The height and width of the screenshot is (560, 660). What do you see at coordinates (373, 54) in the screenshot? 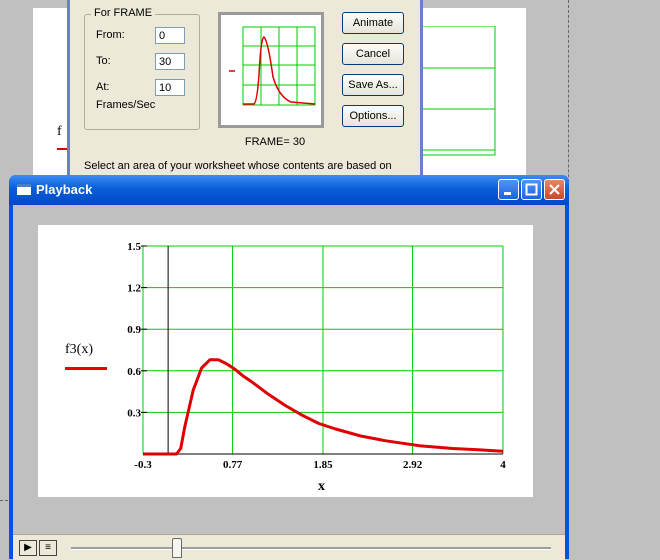
I see `cancel-button: Cancel` at bounding box center [373, 54].